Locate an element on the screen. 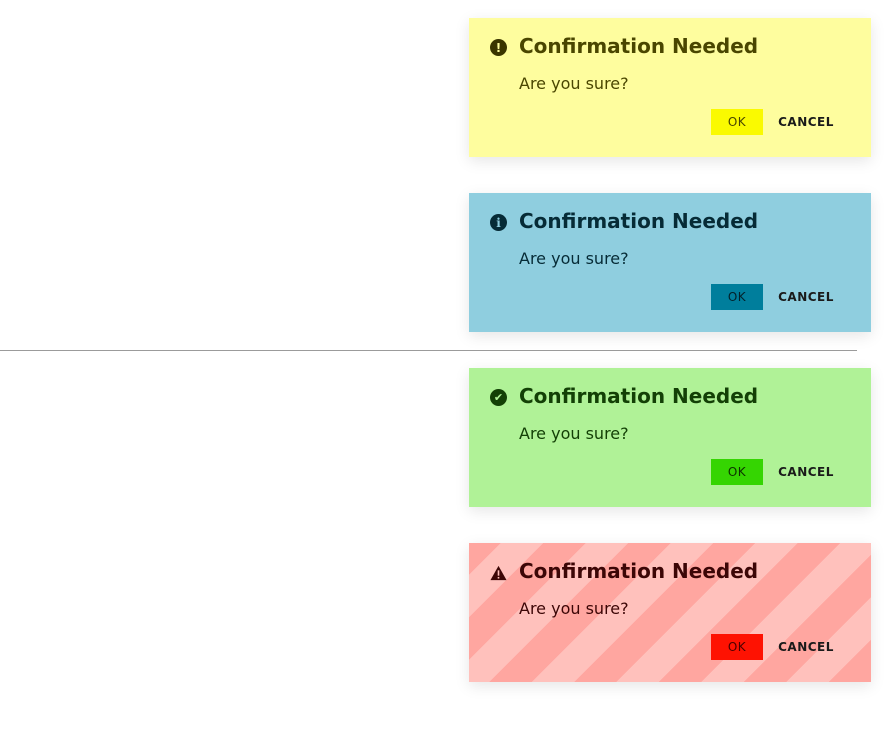 The height and width of the screenshot is (731, 890). exclamation-circle-icon: ! is located at coordinates (498, 47).